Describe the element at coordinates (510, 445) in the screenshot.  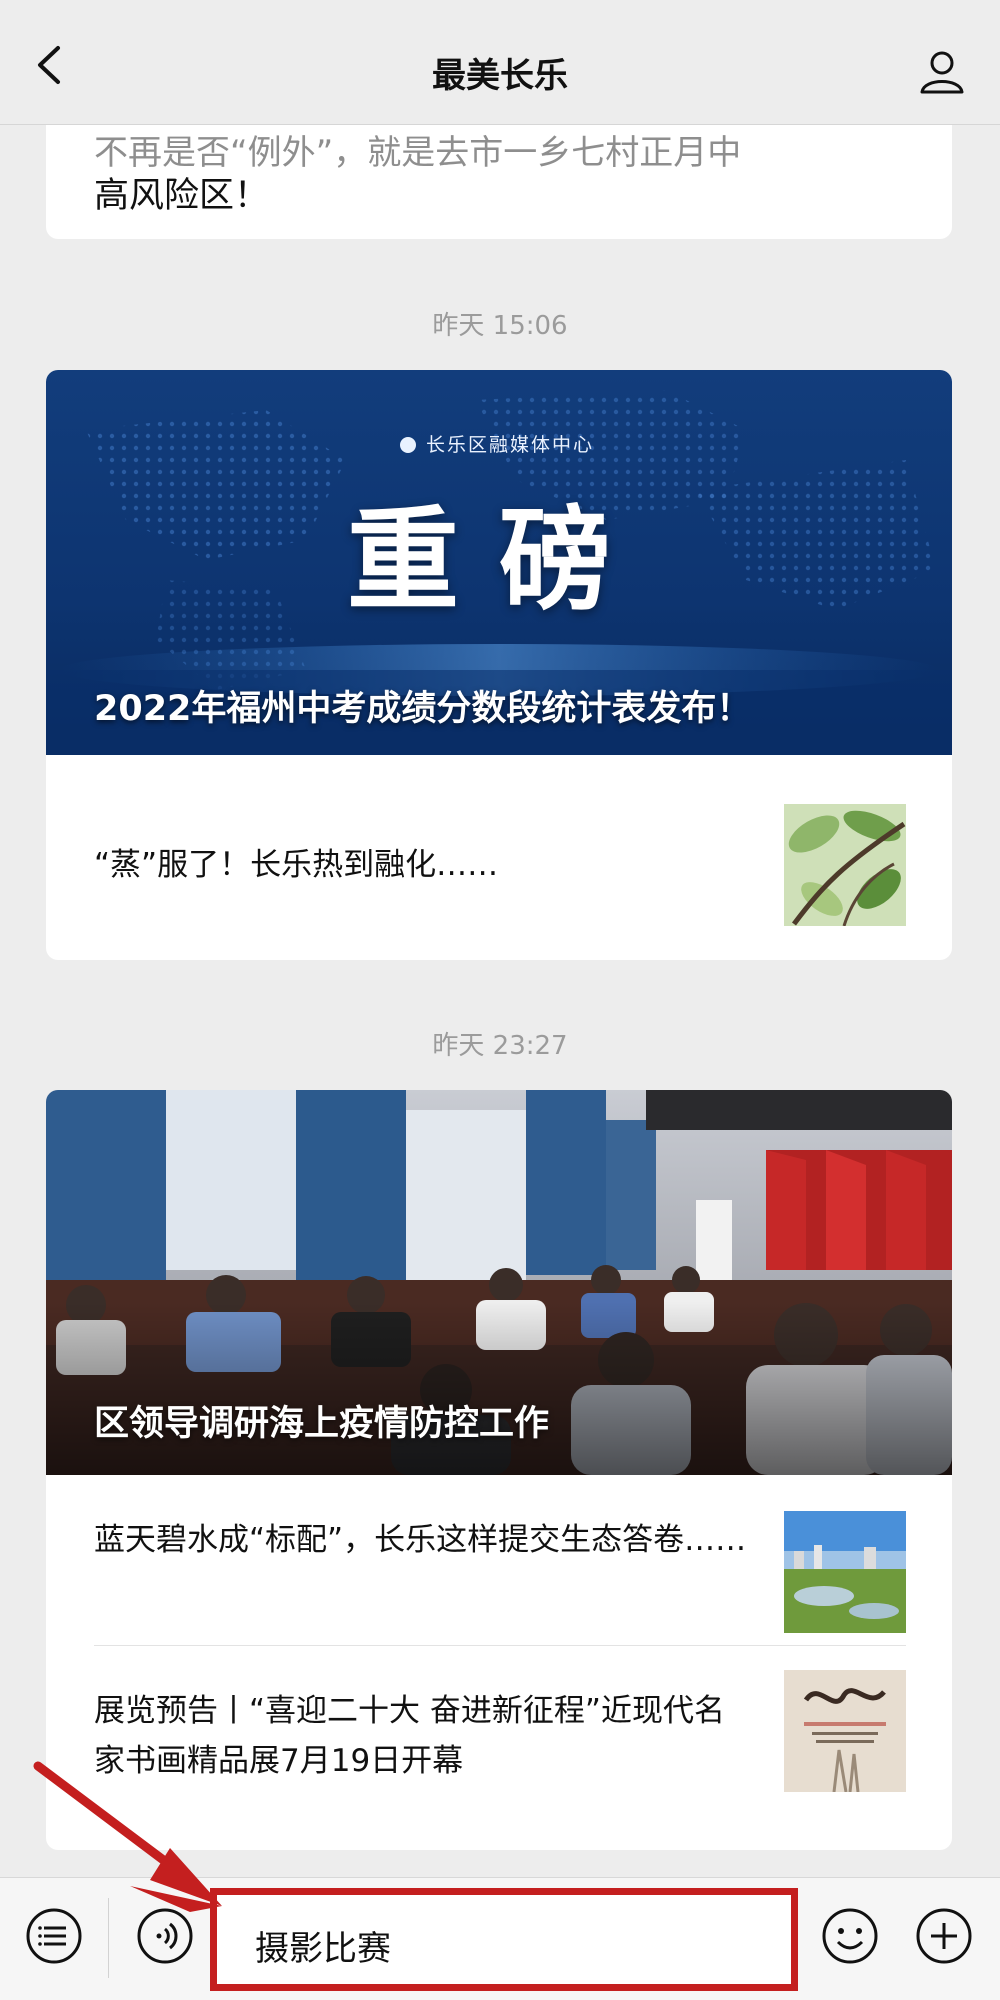
I see `banner-org-label: 长乐区融媒体中心` at that location.